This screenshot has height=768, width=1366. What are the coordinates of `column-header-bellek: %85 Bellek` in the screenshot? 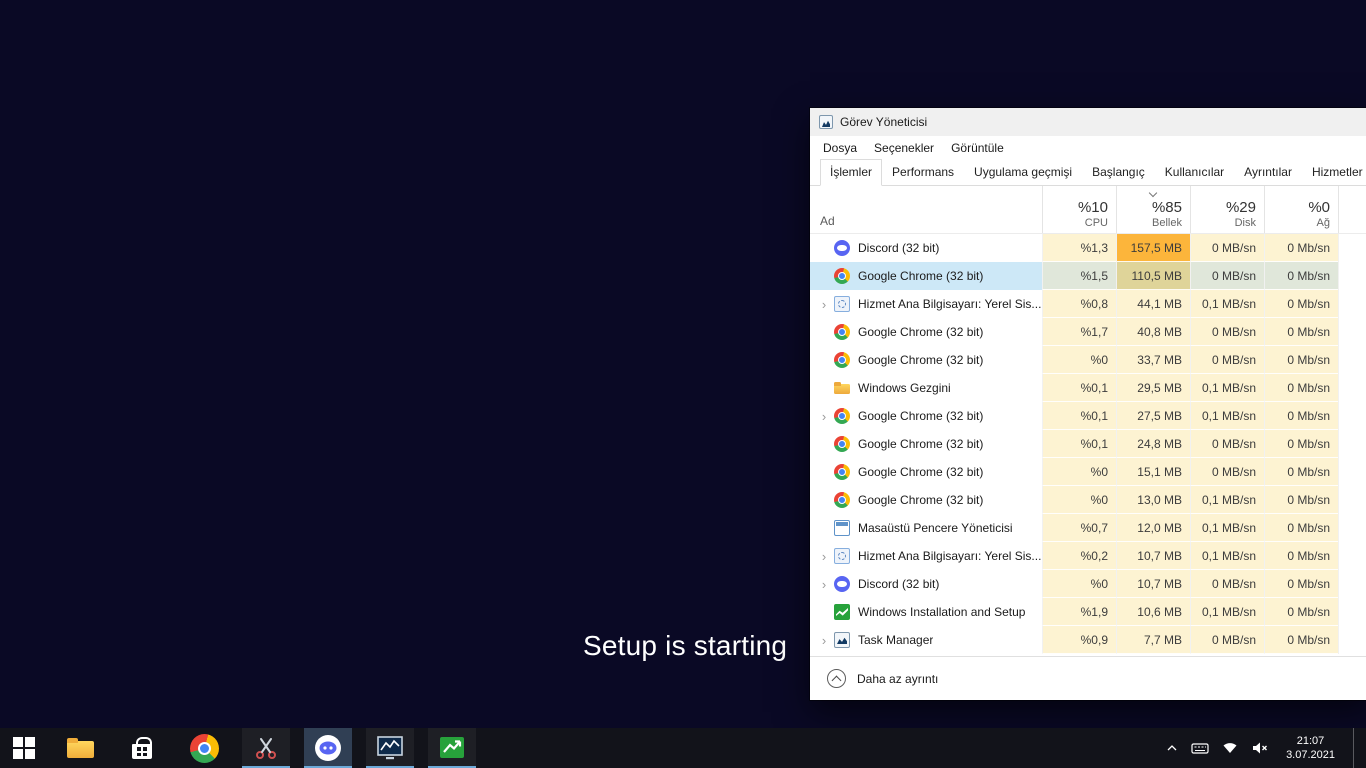 It's located at (1153, 209).